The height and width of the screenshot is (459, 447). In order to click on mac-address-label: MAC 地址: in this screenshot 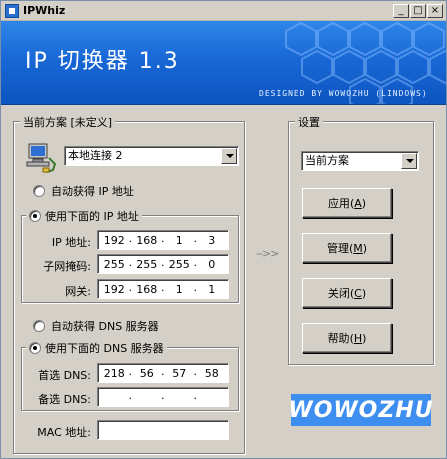, I will do `click(64, 432)`.